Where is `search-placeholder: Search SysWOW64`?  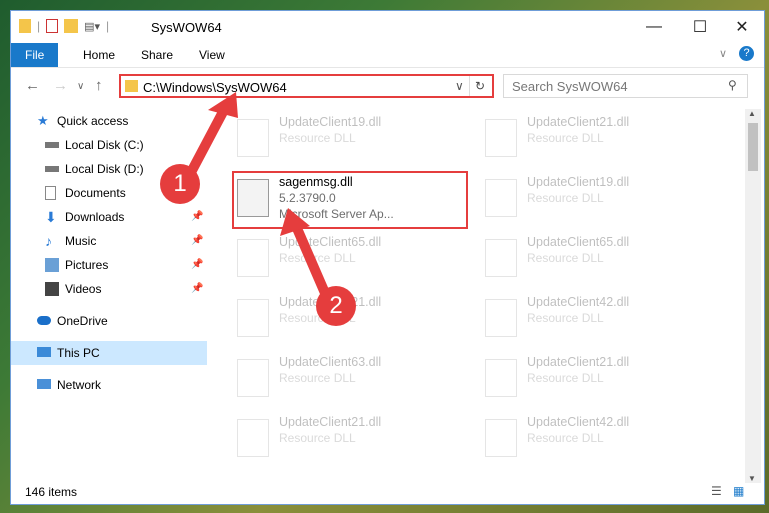 search-placeholder: Search SysWOW64 is located at coordinates (570, 86).